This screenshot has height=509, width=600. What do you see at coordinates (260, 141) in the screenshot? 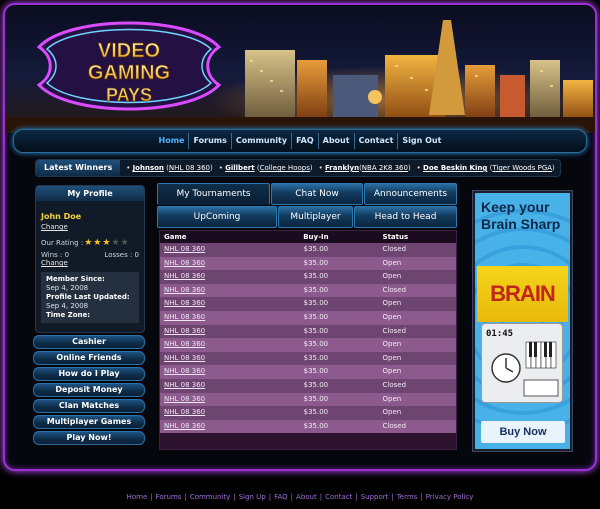
I see `nav-community: Community` at bounding box center [260, 141].